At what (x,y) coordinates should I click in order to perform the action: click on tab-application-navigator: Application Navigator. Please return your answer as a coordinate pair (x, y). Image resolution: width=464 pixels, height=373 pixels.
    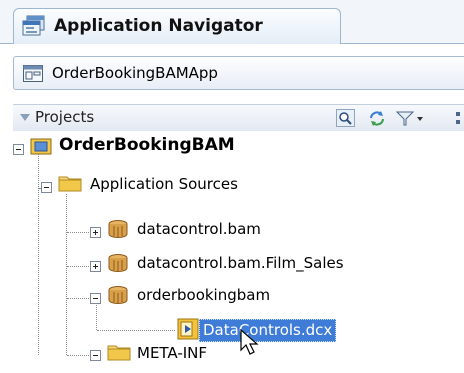
    Looking at the image, I should click on (177, 26).